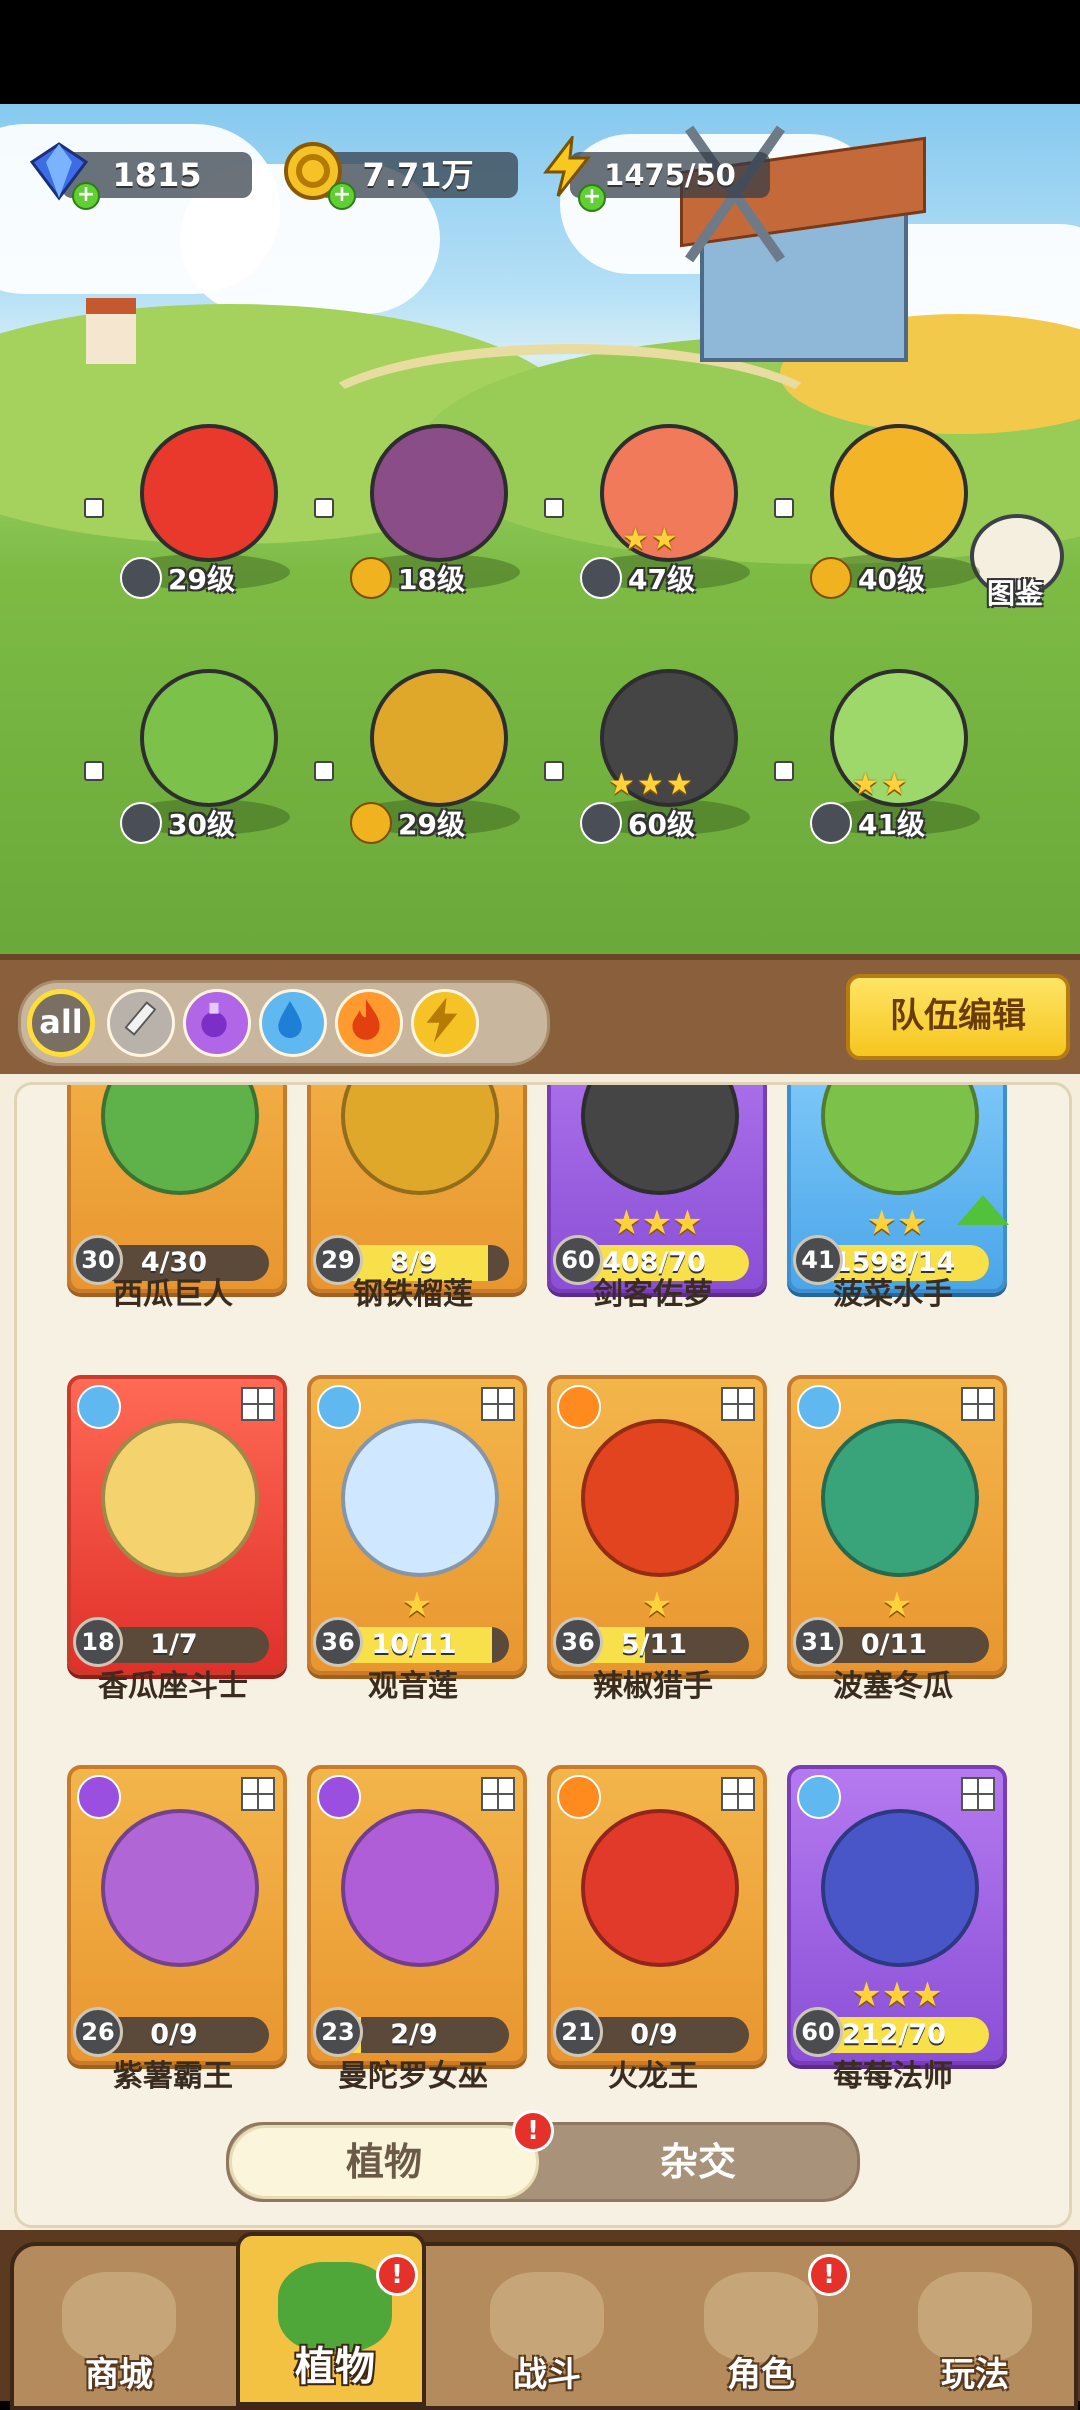 The width and height of the screenshot is (1080, 2410). I want to click on nav-gameplay: 玩法, so click(975, 2326).